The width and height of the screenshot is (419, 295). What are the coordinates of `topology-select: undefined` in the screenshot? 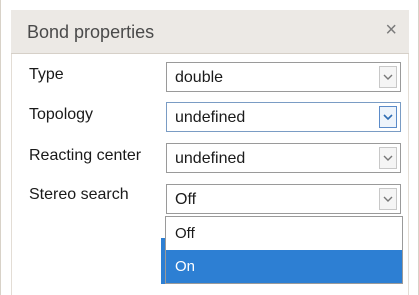 It's located at (283, 117).